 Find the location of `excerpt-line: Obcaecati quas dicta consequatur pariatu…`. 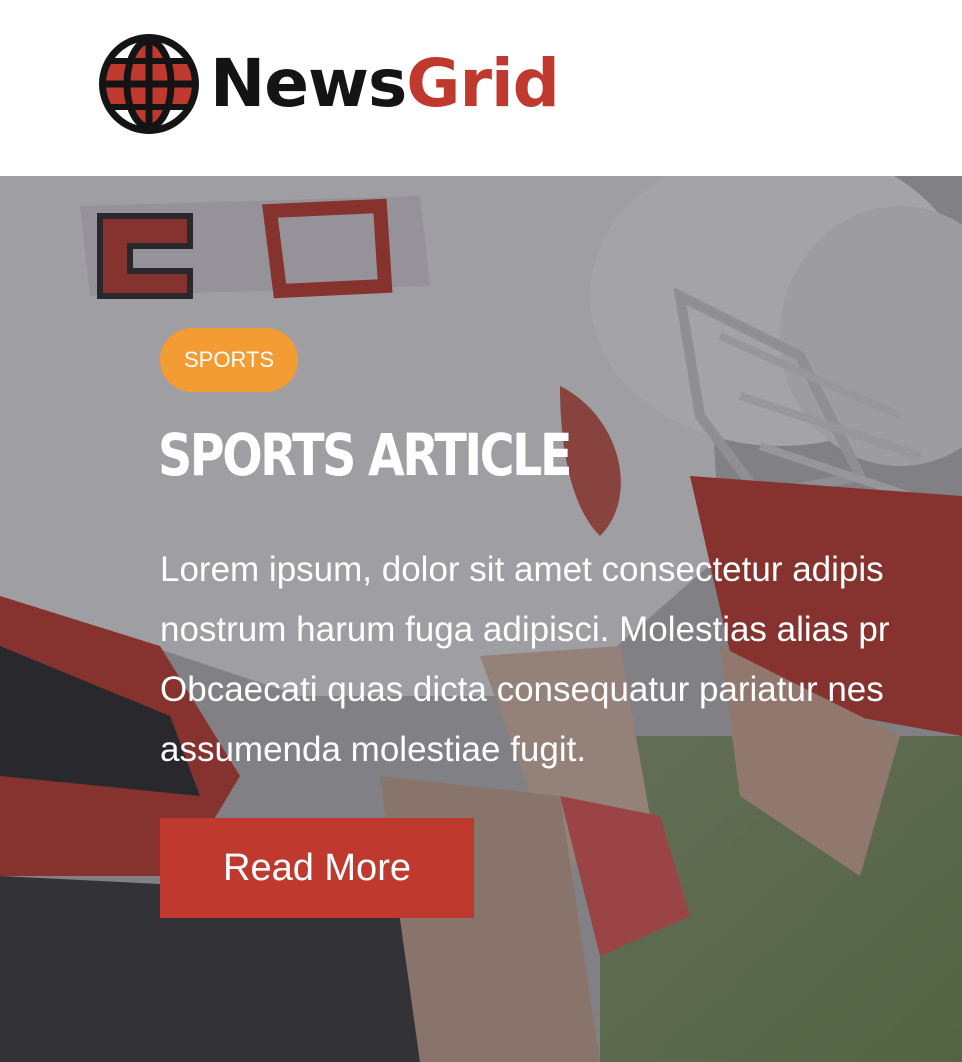

excerpt-line: Obcaecati quas dicta consequatur pariatu… is located at coordinates (522, 689).